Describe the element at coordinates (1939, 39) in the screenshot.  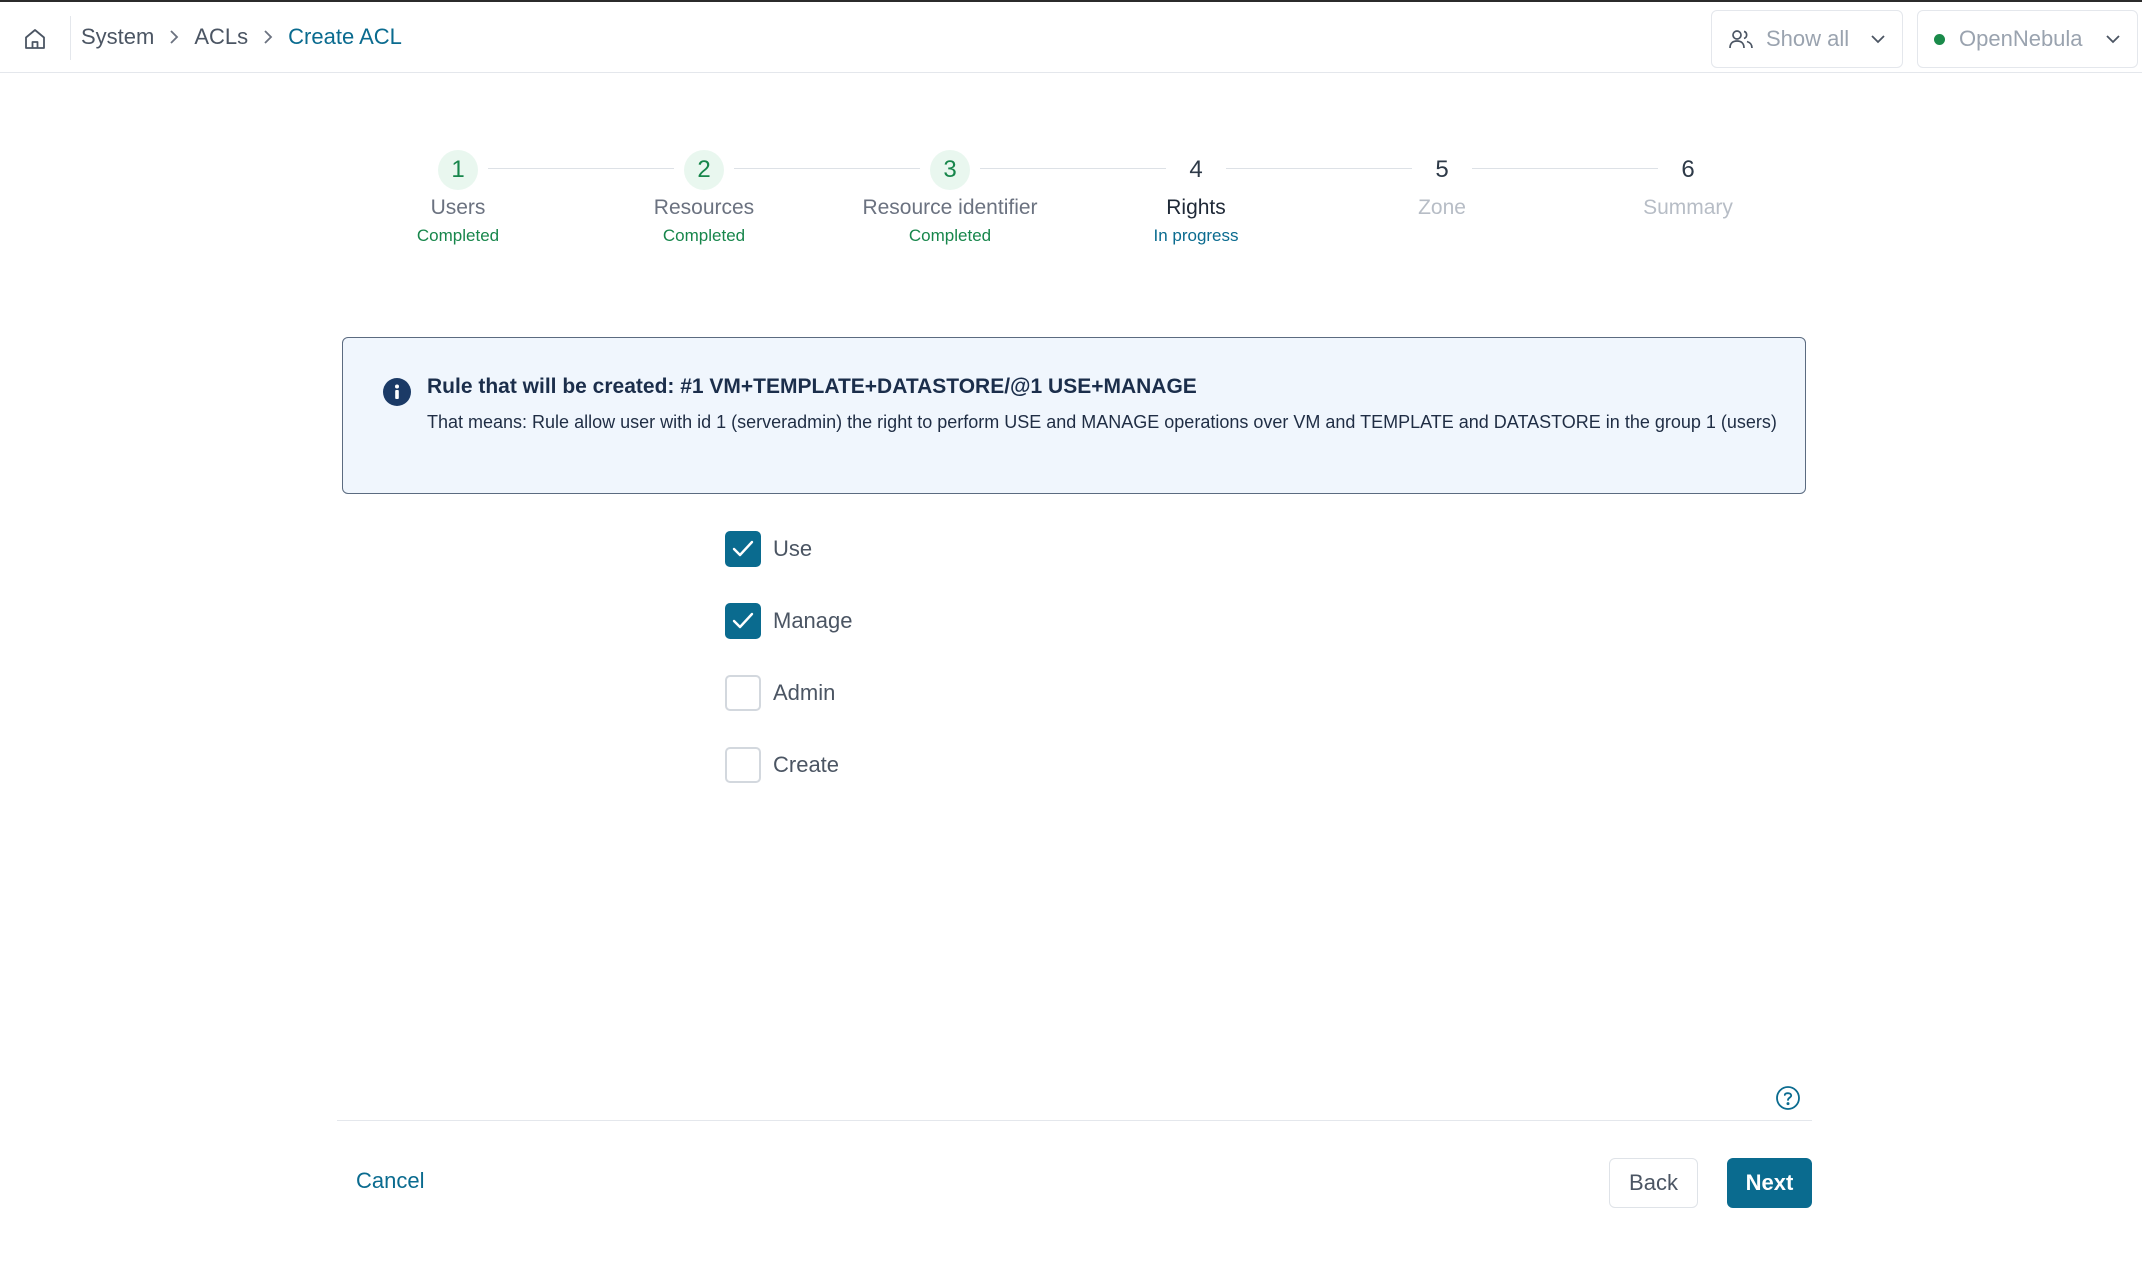
I see `zone-status-dot` at that location.